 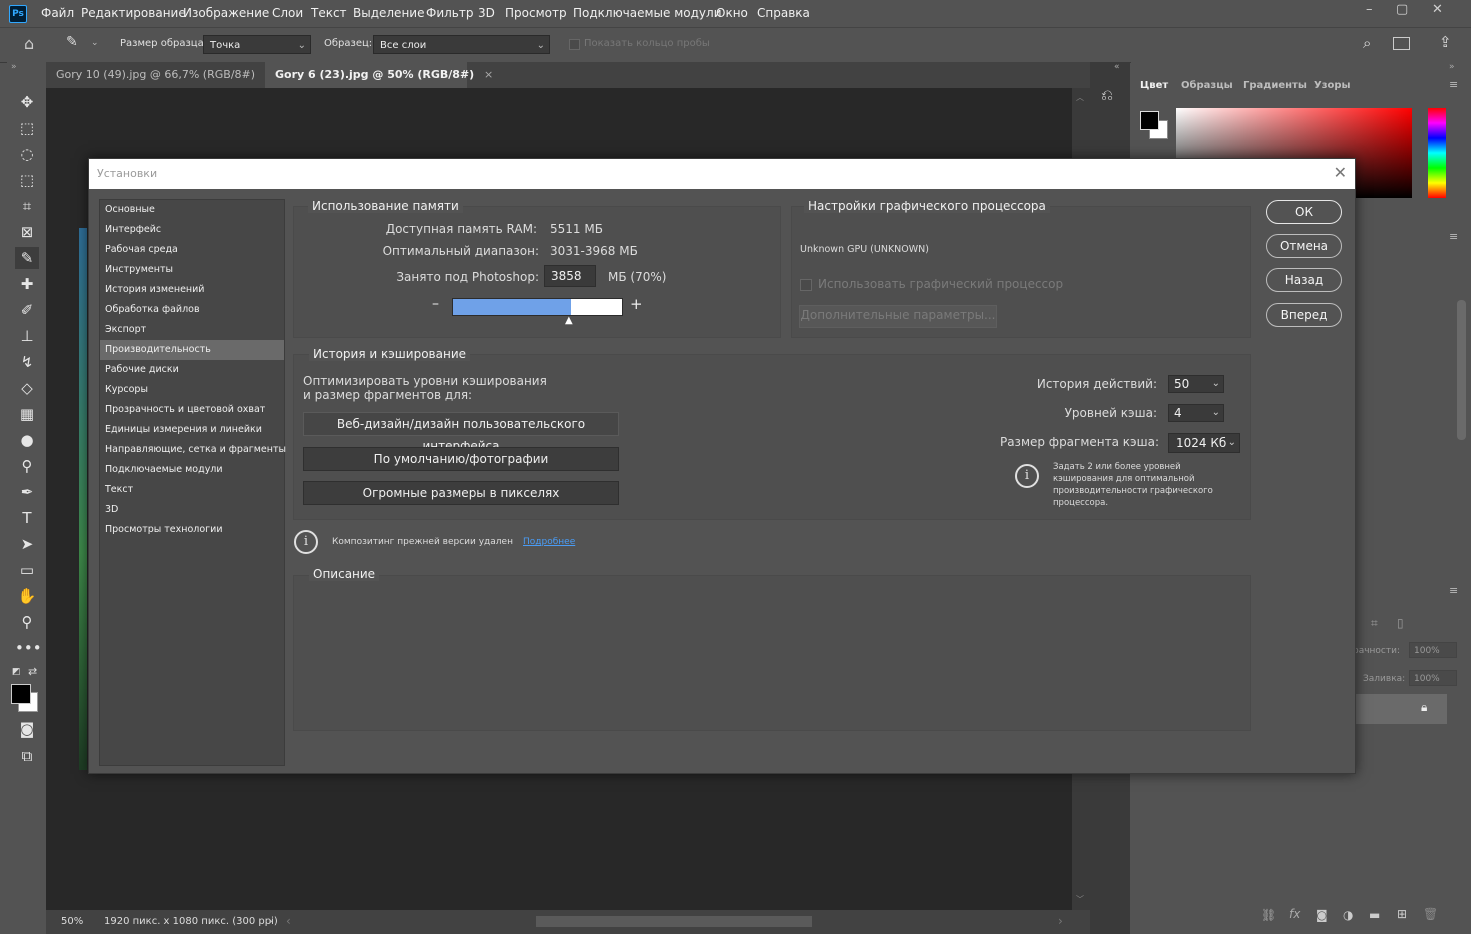 What do you see at coordinates (1374, 915) in the screenshot?
I see `group-folder-icon: ▬` at bounding box center [1374, 915].